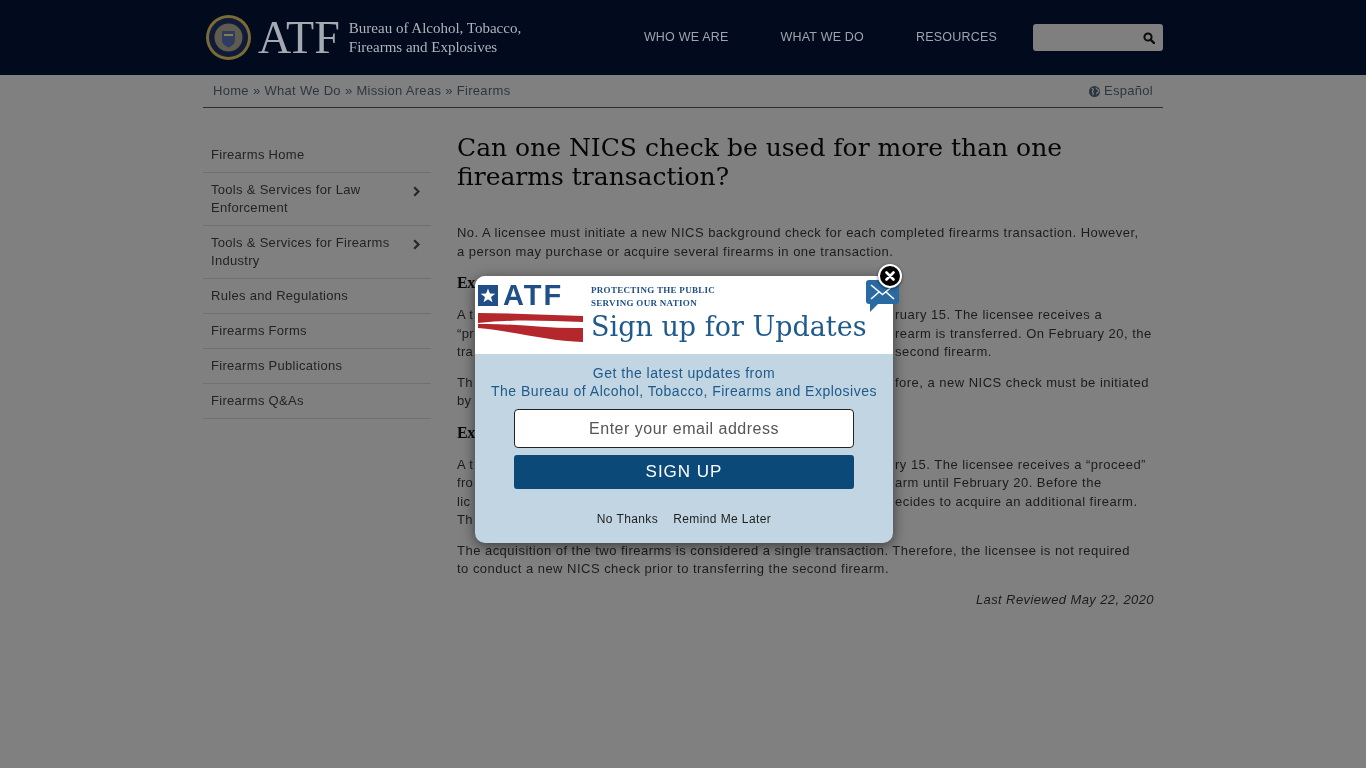  What do you see at coordinates (465, 483) in the screenshot?
I see `text-fragment: fro` at bounding box center [465, 483].